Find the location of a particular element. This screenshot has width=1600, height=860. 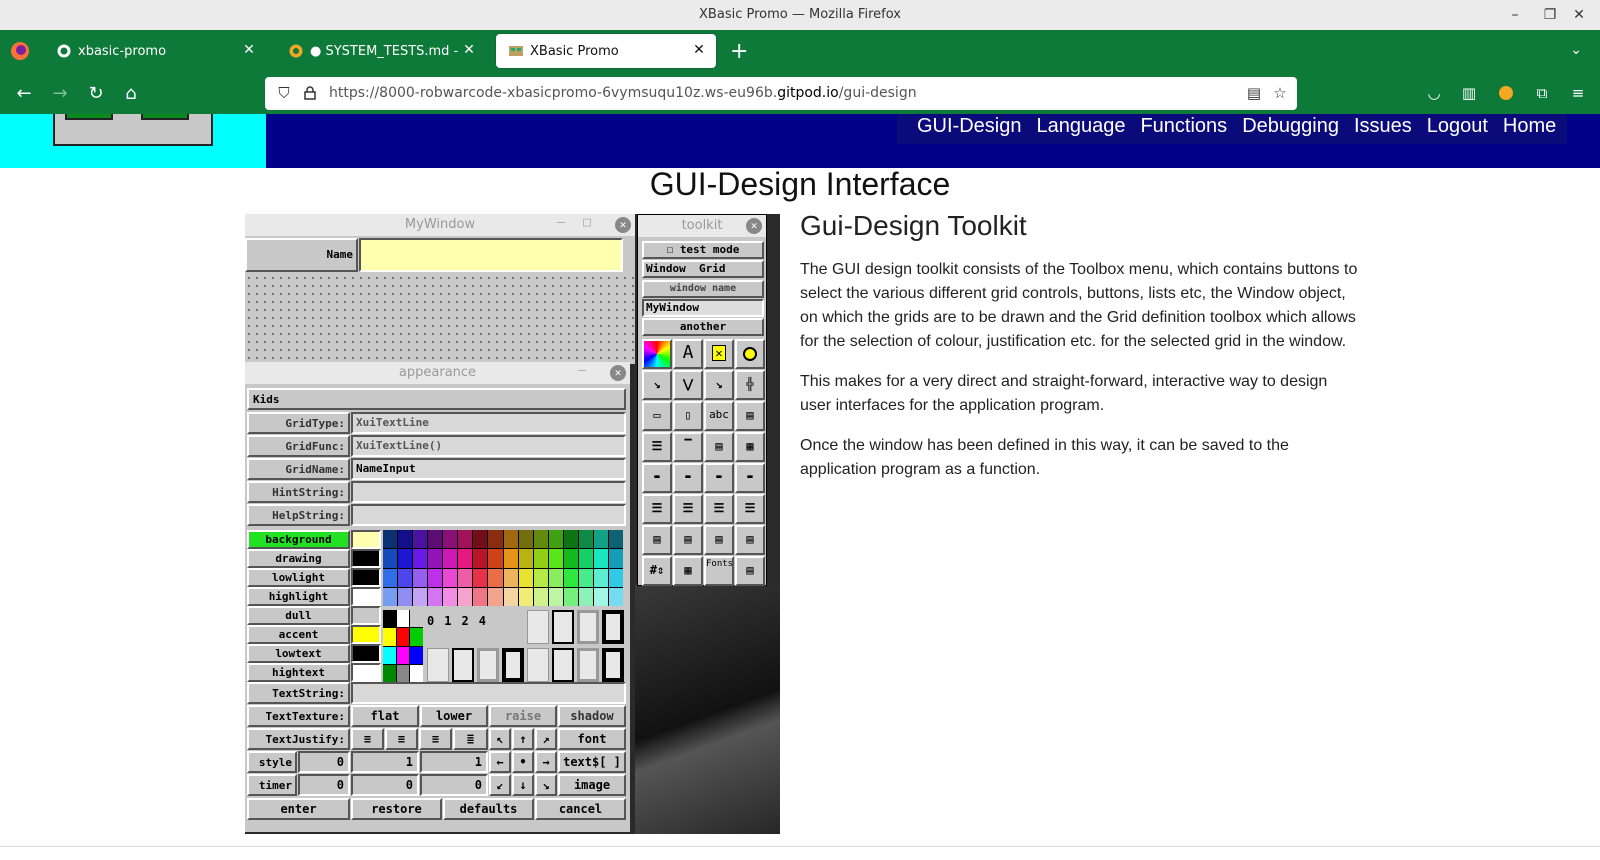

texture-shadow-button: shadow is located at coordinates (592, 716).